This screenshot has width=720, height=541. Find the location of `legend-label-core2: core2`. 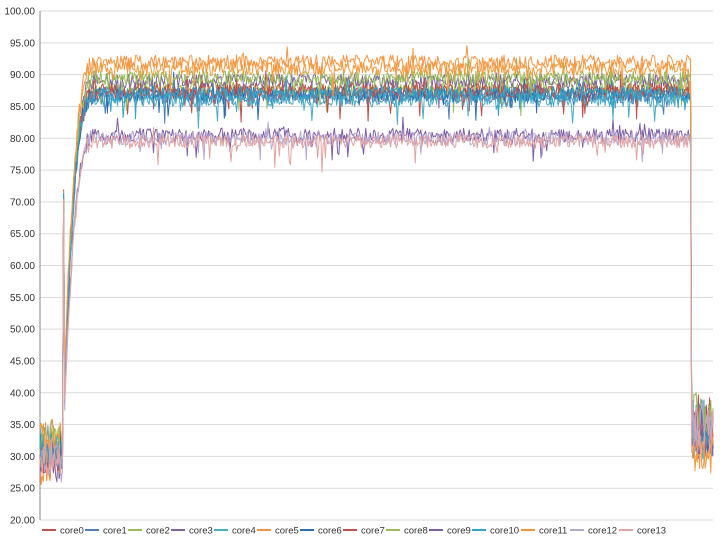

legend-label-core2: core2 is located at coordinates (158, 531).